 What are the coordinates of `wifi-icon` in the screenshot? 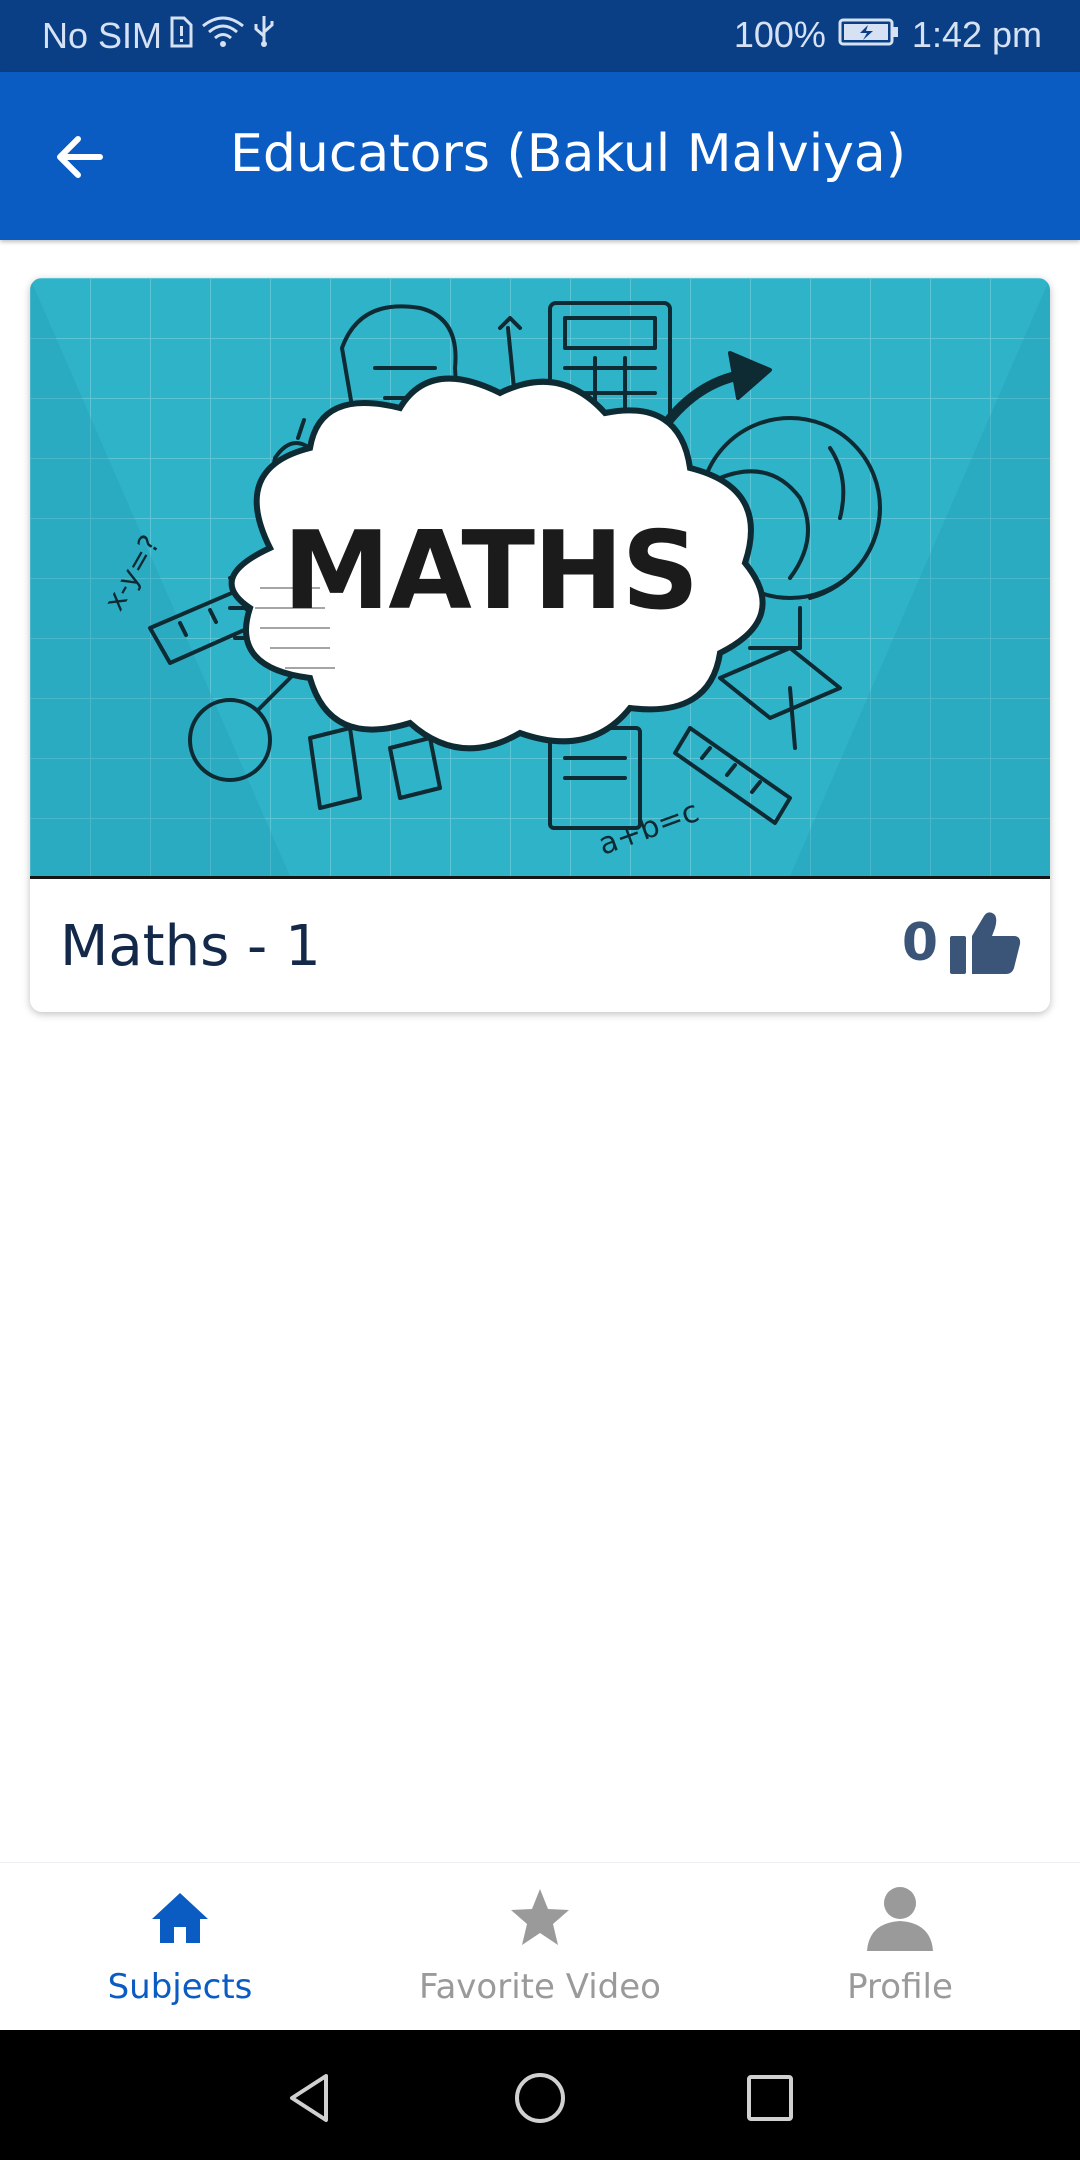 It's located at (223, 35).